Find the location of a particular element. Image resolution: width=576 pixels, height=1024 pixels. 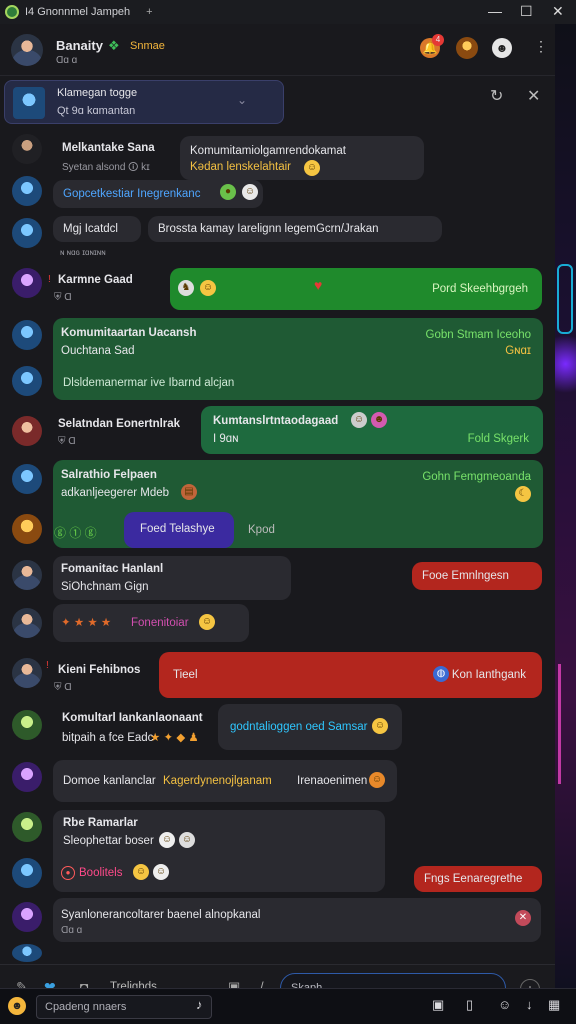

maximize-button: ☐ is located at coordinates (526, 11).